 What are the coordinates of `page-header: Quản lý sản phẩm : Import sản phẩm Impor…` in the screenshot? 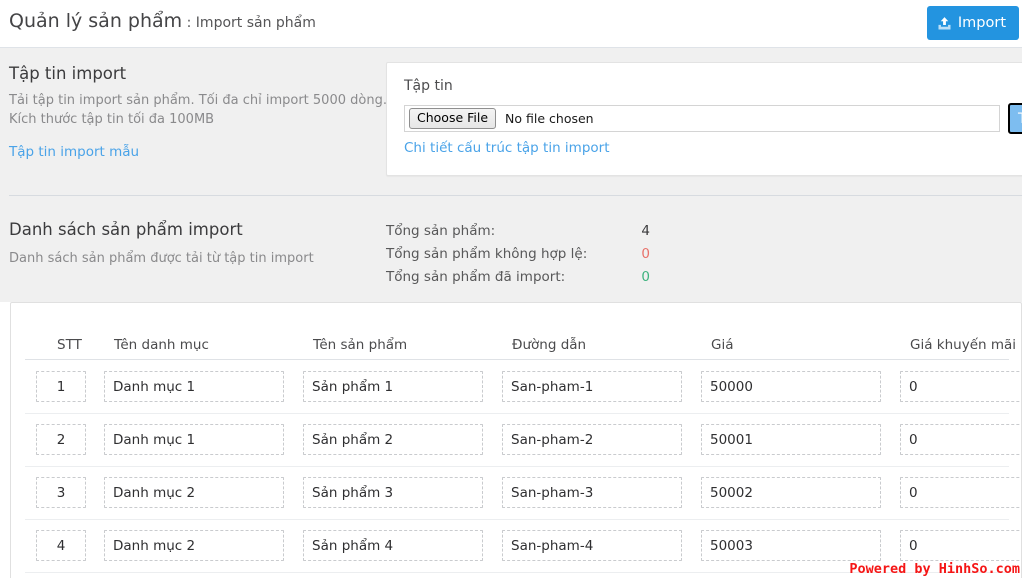 It's located at (511, 24).